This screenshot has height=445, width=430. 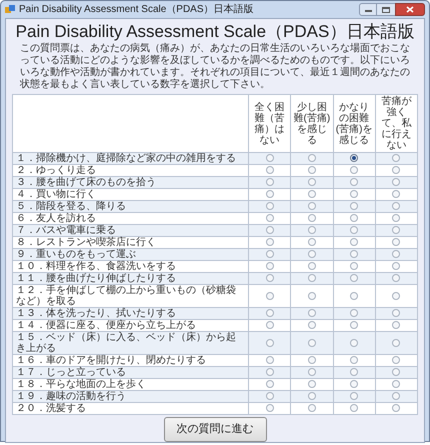 I want to click on close-button, so click(x=410, y=9).